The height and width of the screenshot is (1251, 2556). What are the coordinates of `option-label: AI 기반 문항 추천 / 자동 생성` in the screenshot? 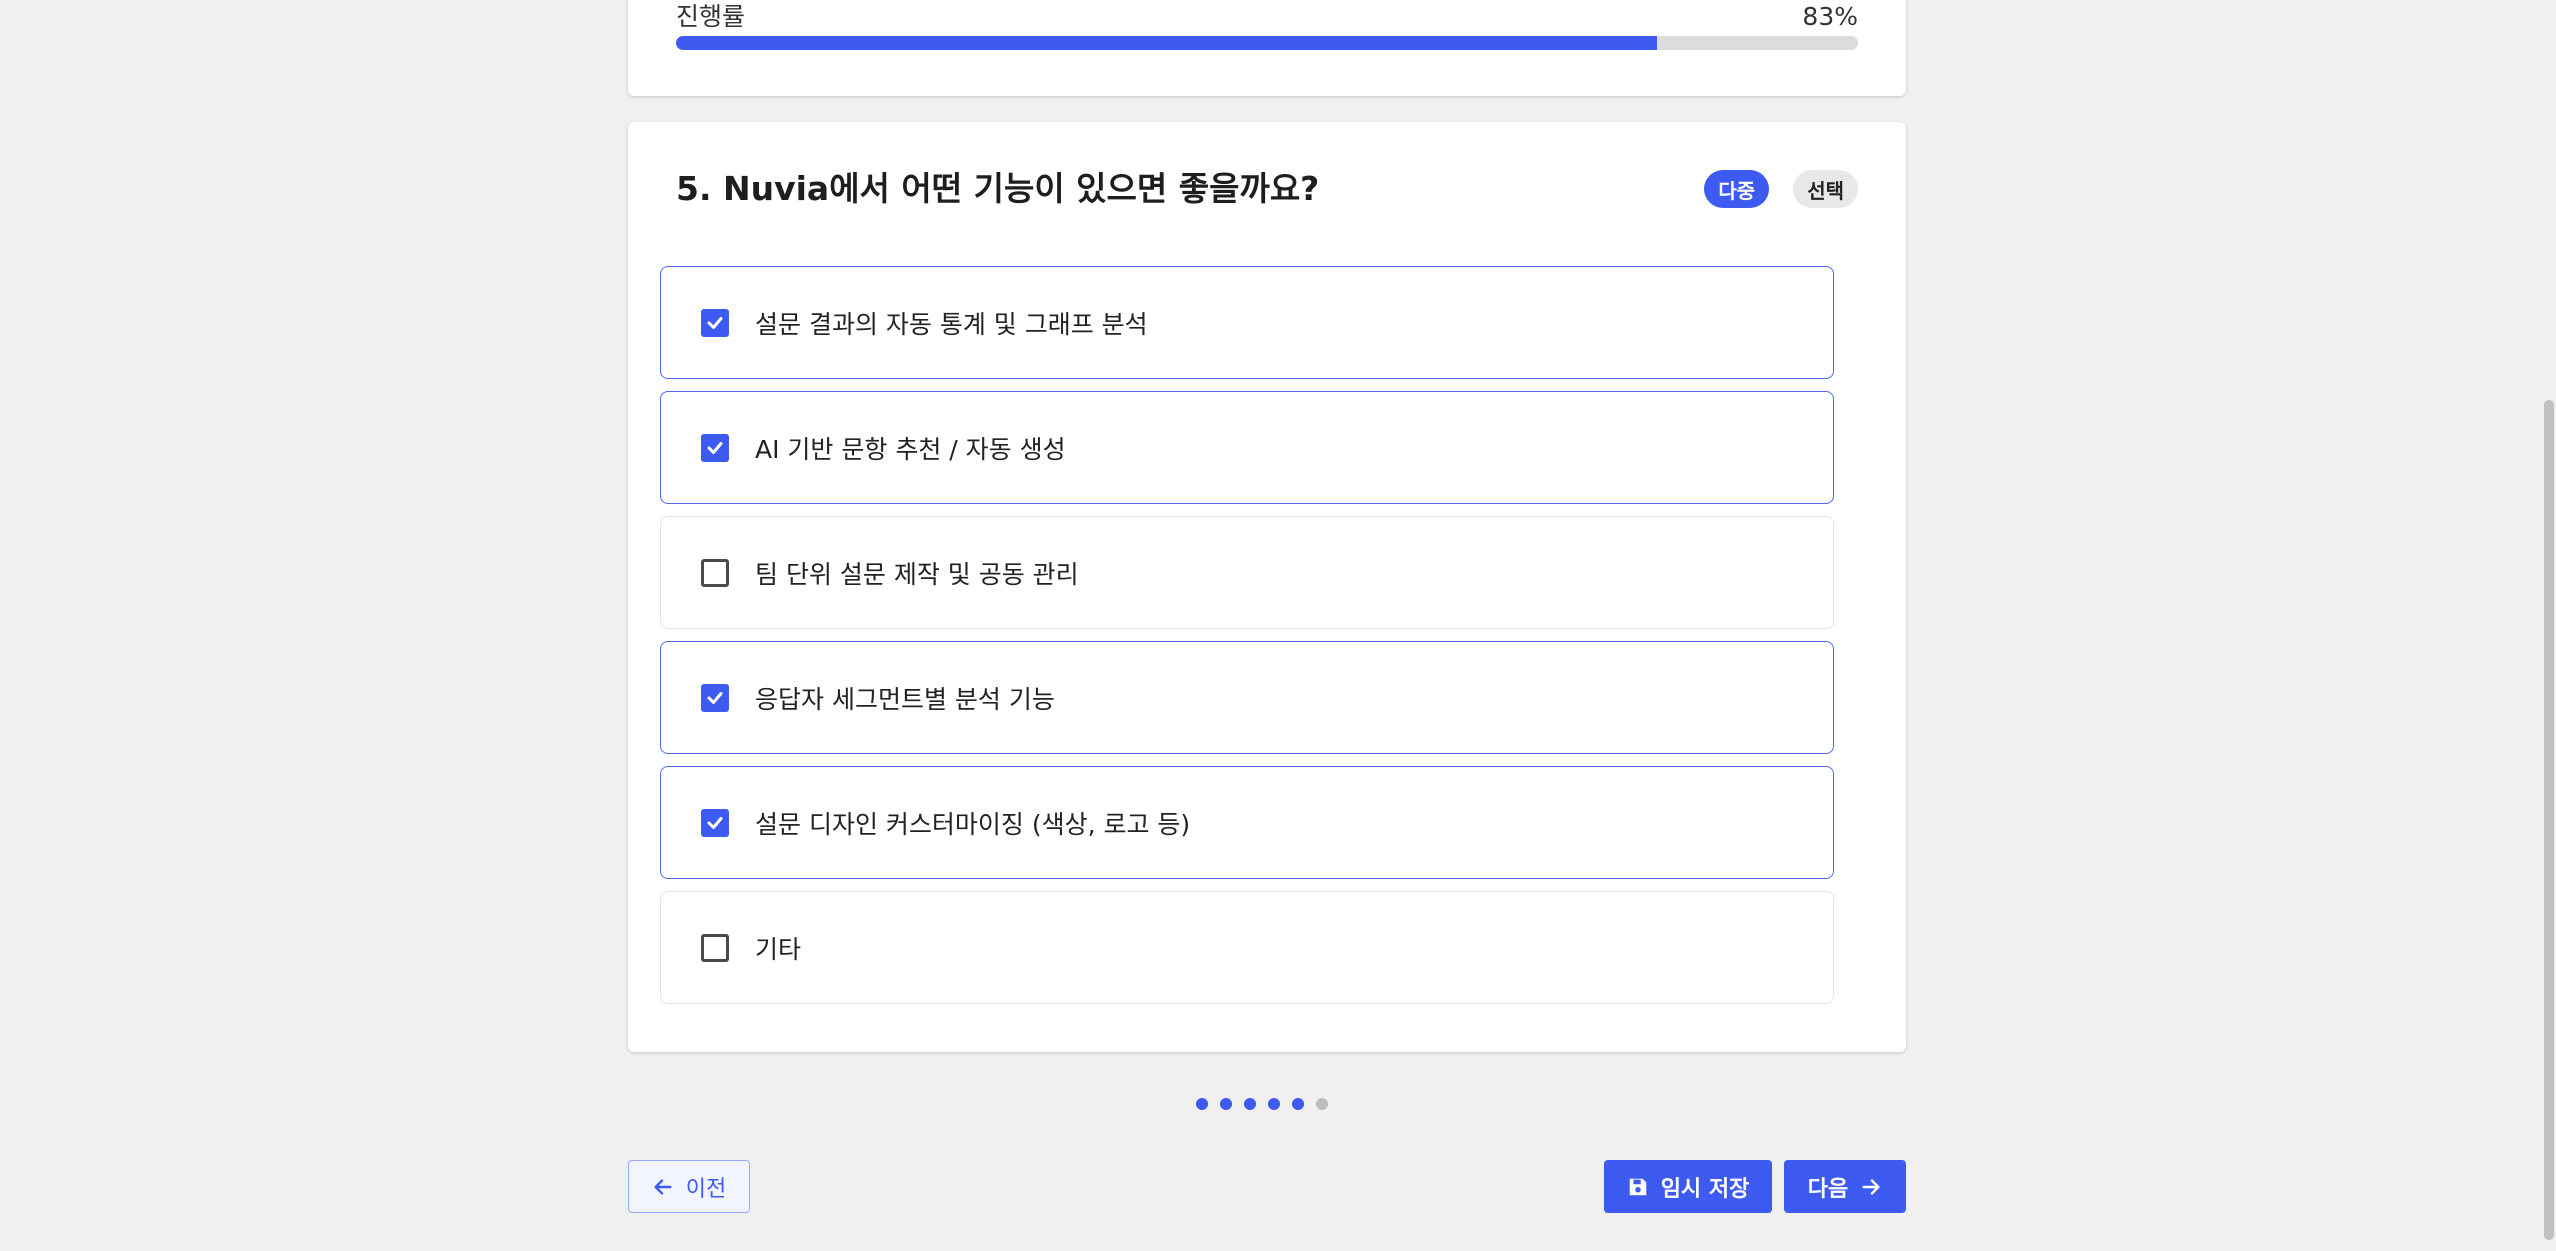 It's located at (910, 449).